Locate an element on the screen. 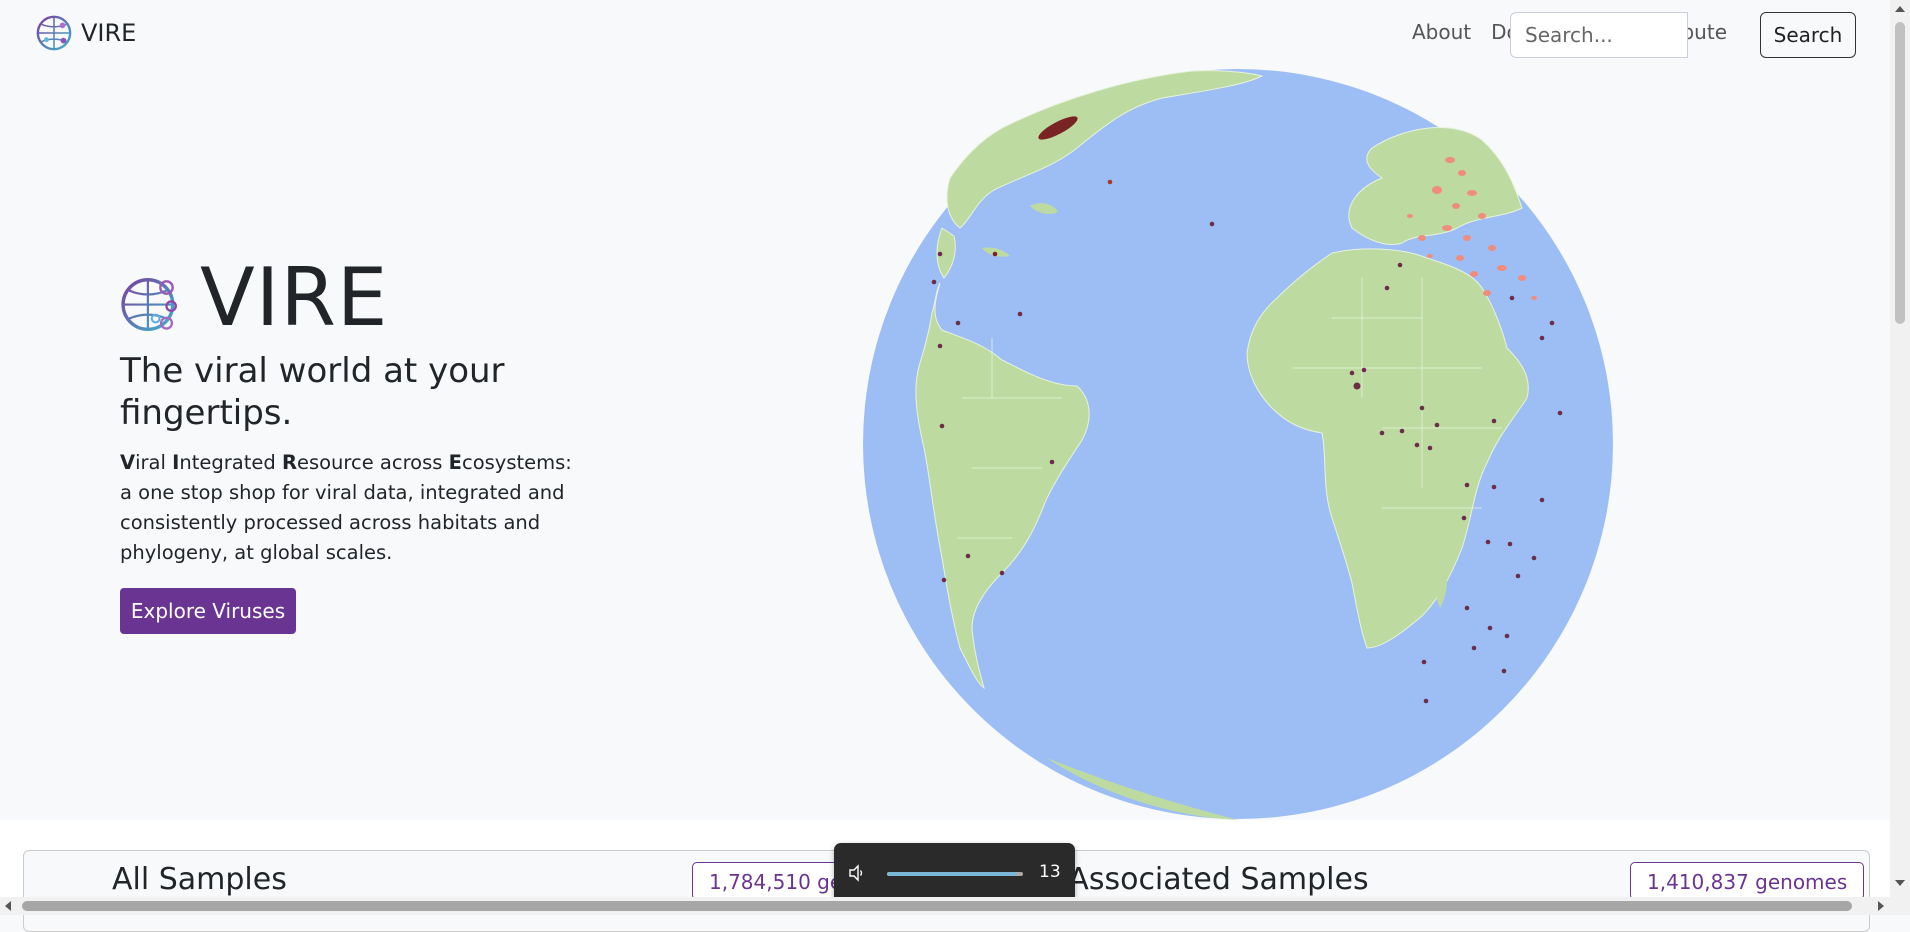 The width and height of the screenshot is (1910, 932). vertical-scrollbar is located at coordinates (1900, 457).